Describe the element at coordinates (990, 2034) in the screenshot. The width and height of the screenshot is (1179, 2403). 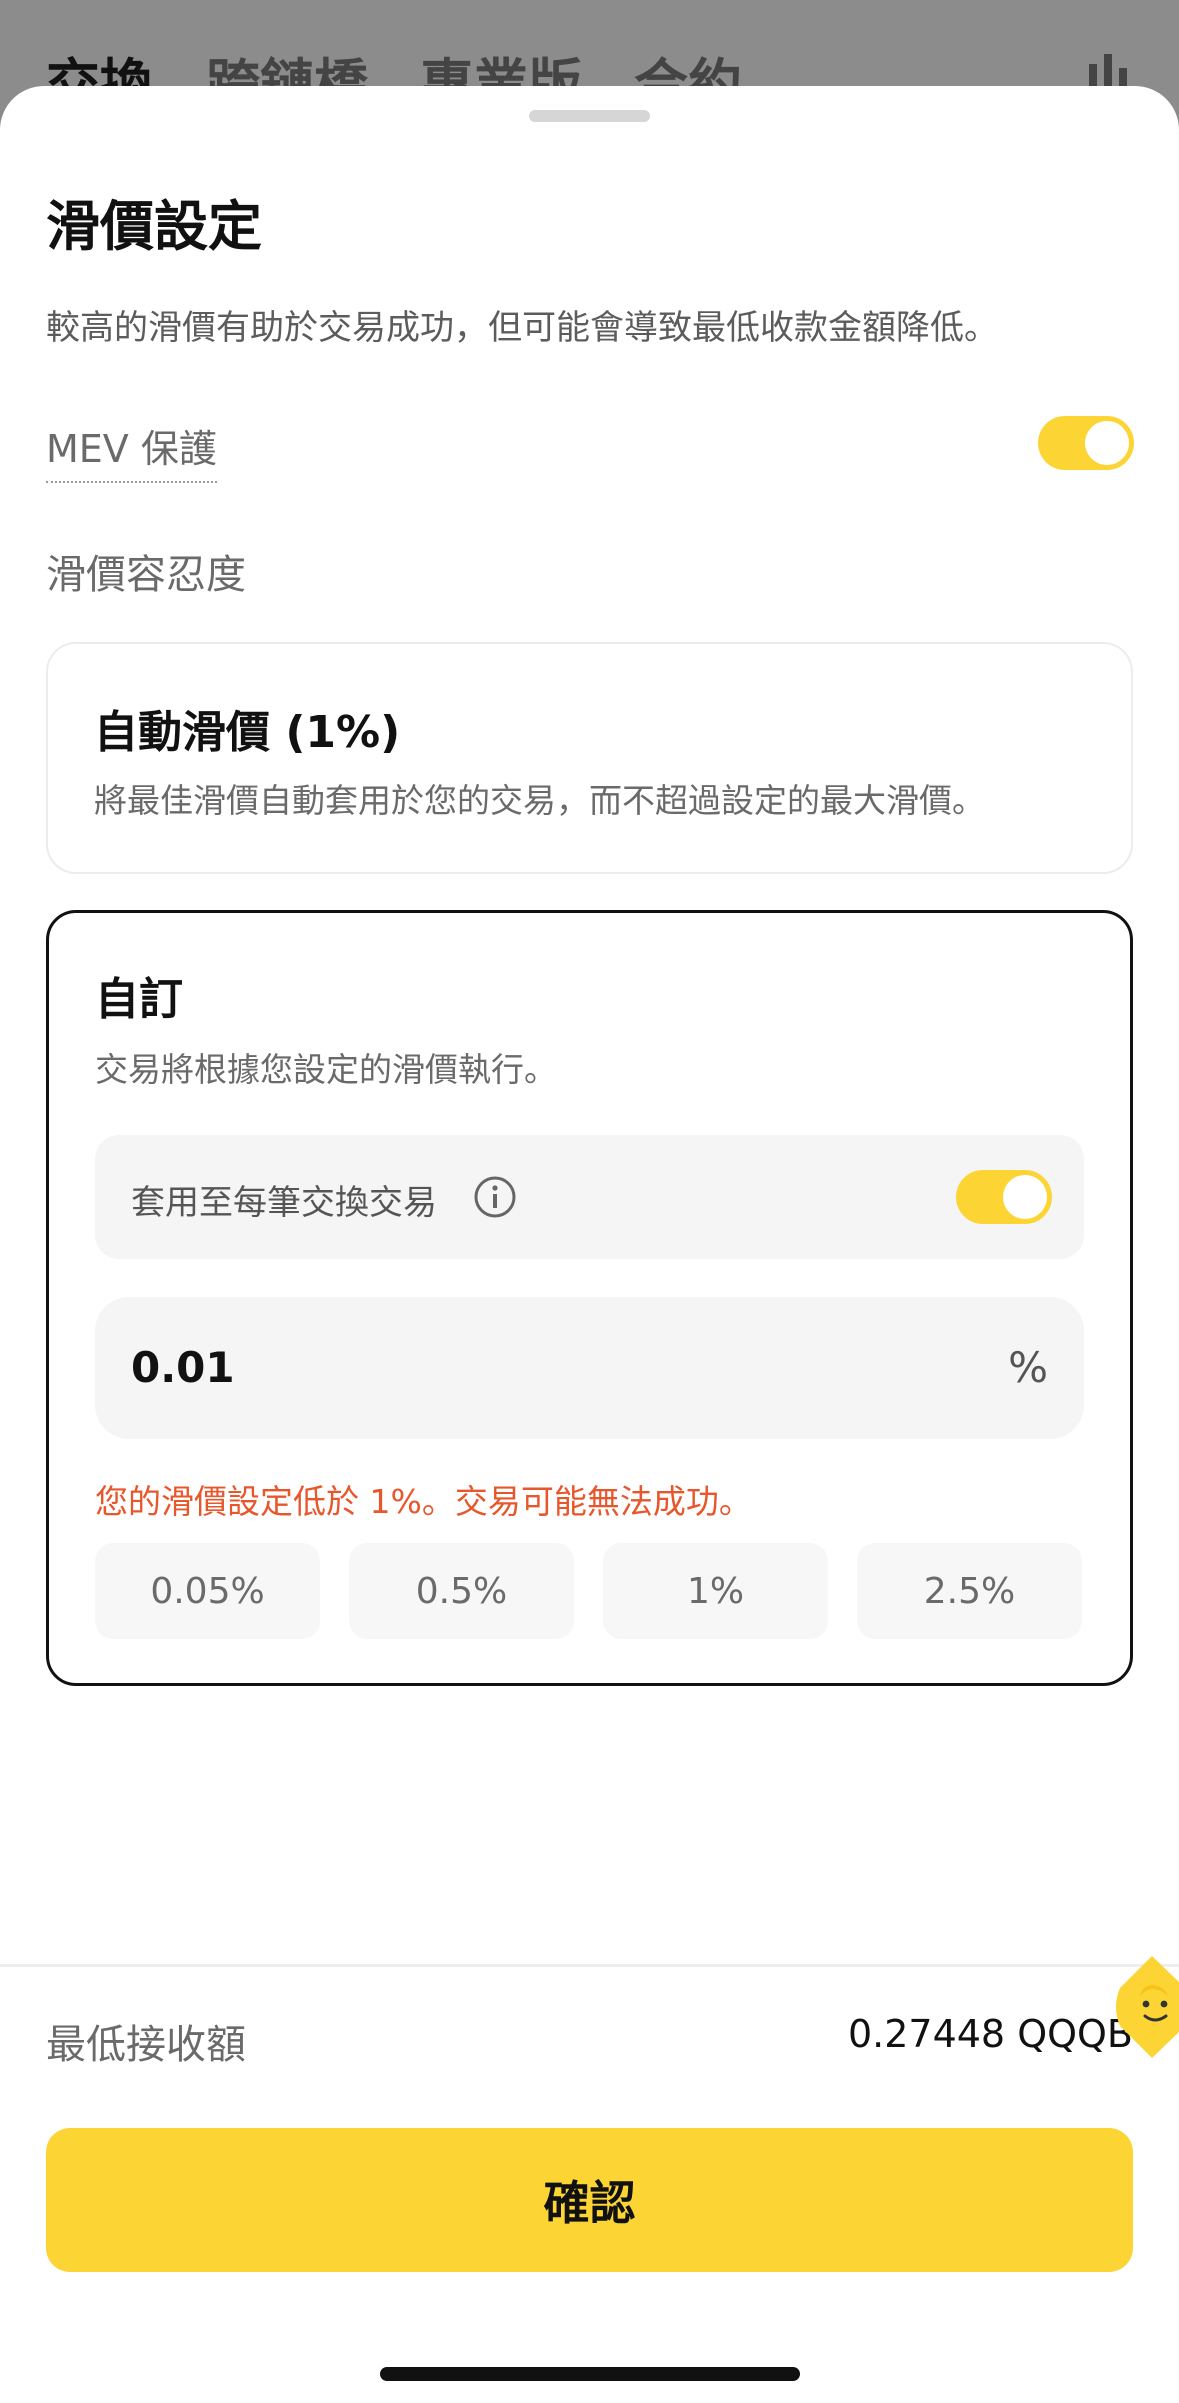
I see `minimum-received-value: 0.27448 QQQB` at that location.